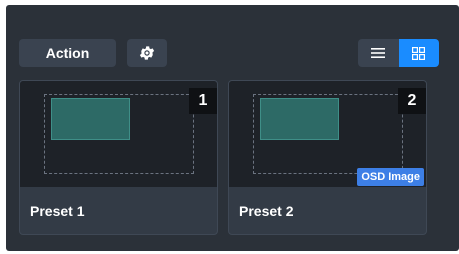 Image resolution: width=459 pixels, height=254 pixels. I want to click on action-button-label: Action, so click(67, 53).